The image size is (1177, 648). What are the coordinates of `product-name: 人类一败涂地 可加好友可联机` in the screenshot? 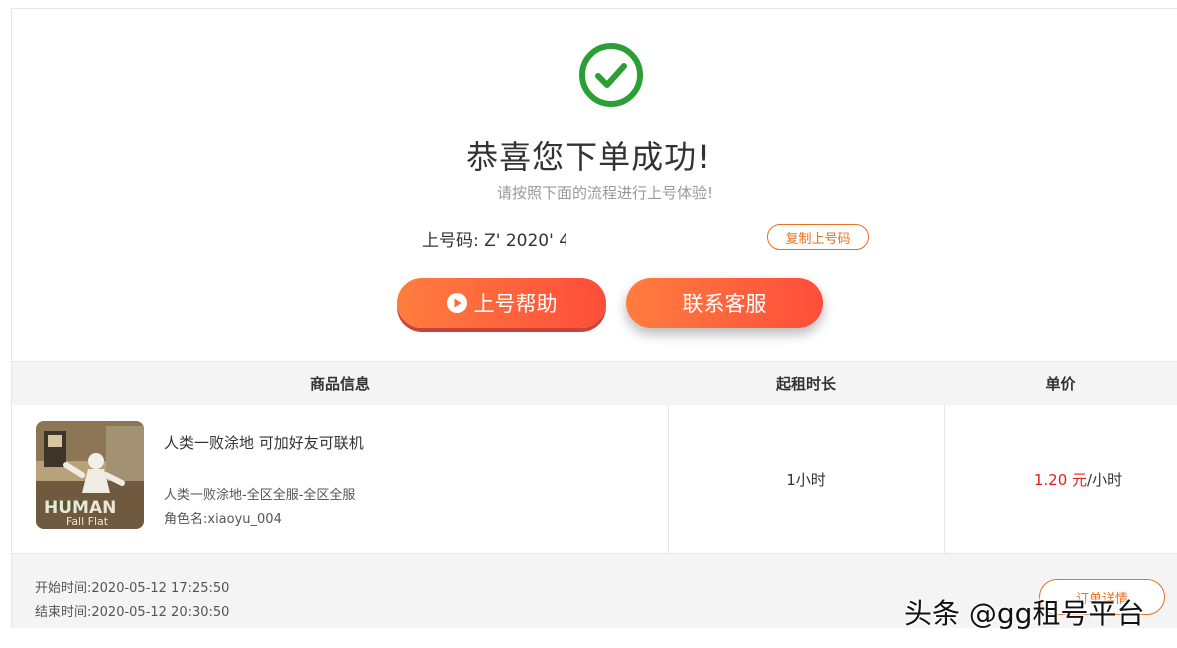 It's located at (264, 442).